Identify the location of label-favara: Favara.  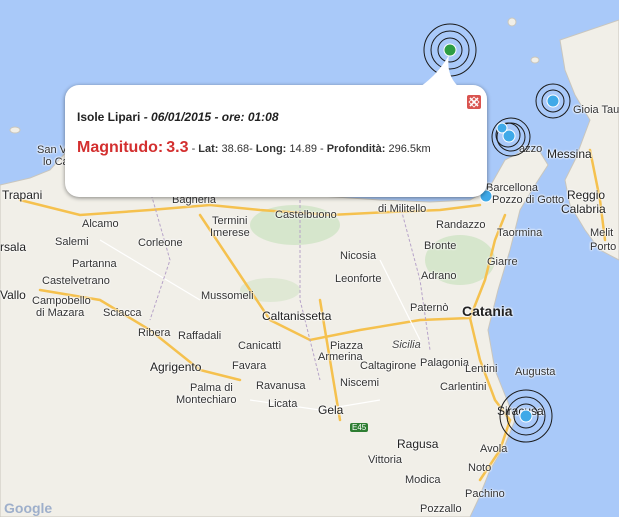
(249, 366).